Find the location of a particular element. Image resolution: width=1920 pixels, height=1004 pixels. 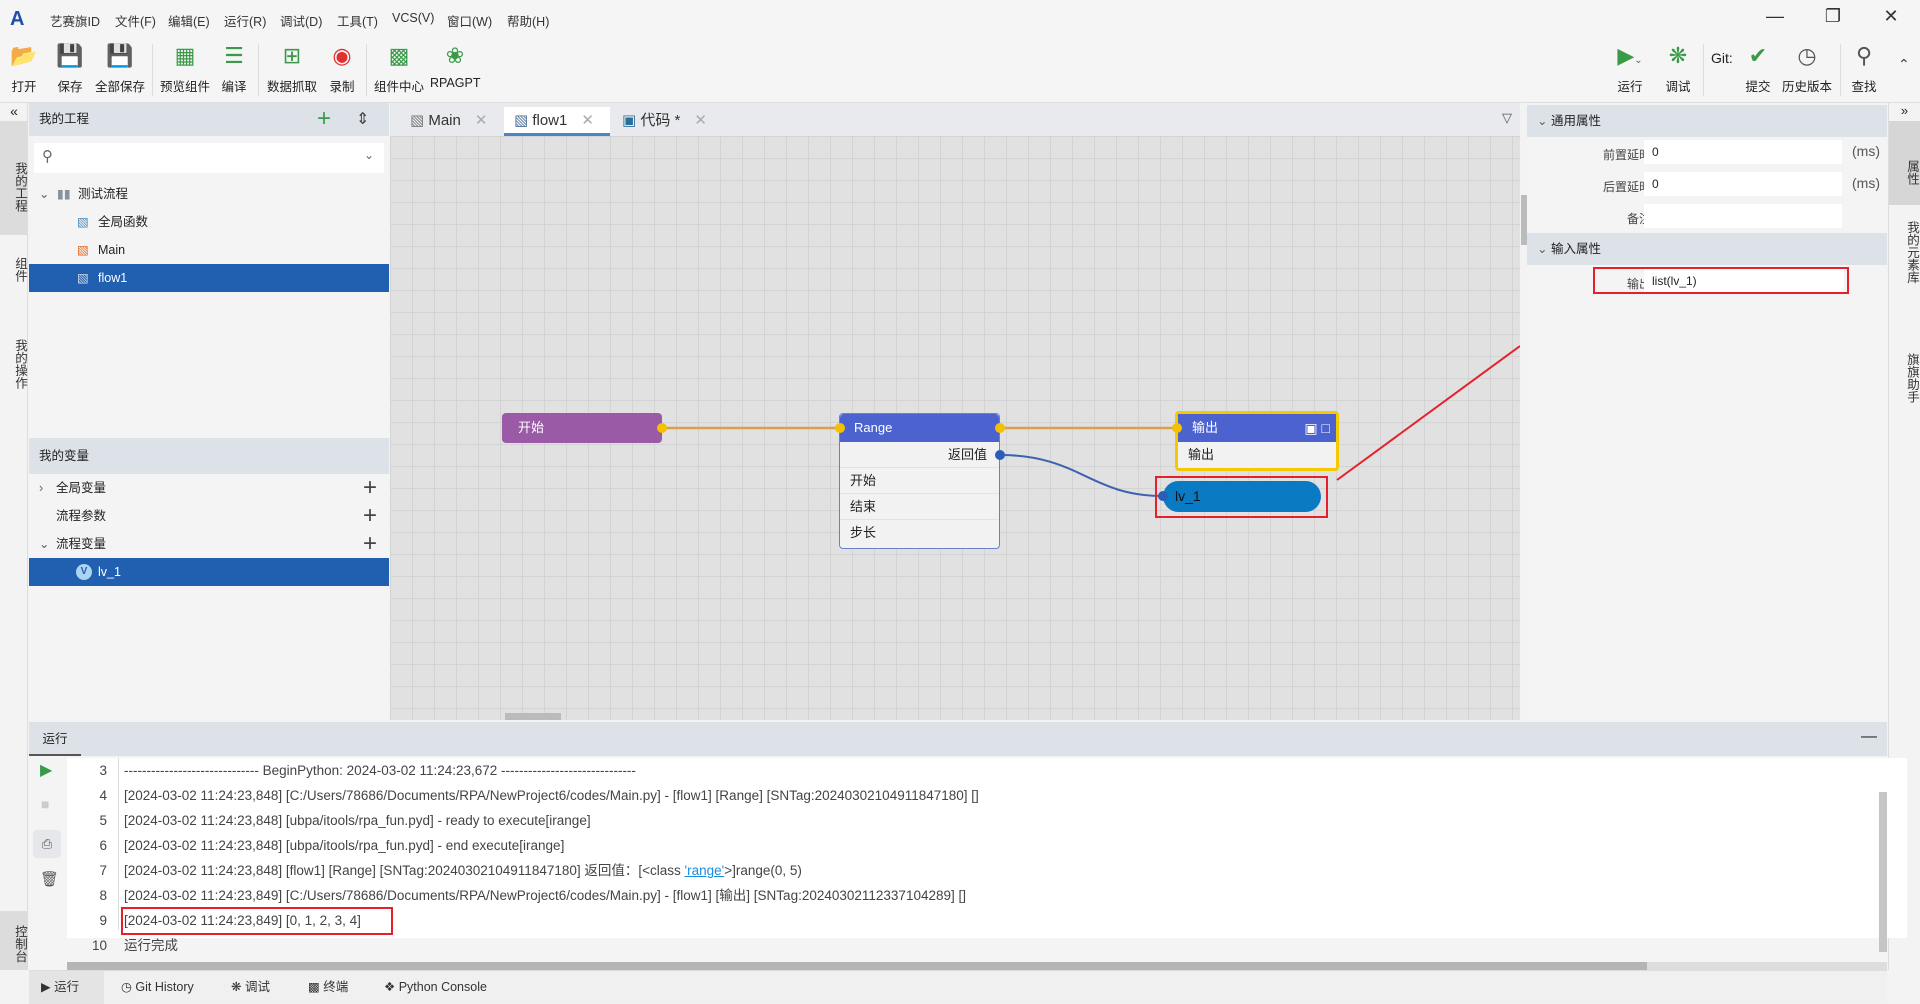

pre-delay-input: 0 is located at coordinates (1743, 152).